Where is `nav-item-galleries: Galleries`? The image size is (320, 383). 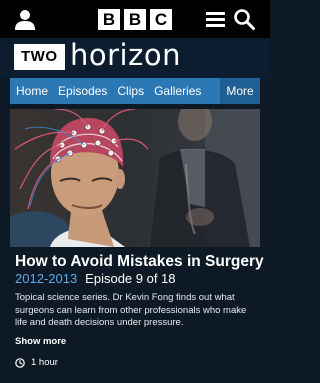 nav-item-galleries: Galleries is located at coordinates (177, 91).